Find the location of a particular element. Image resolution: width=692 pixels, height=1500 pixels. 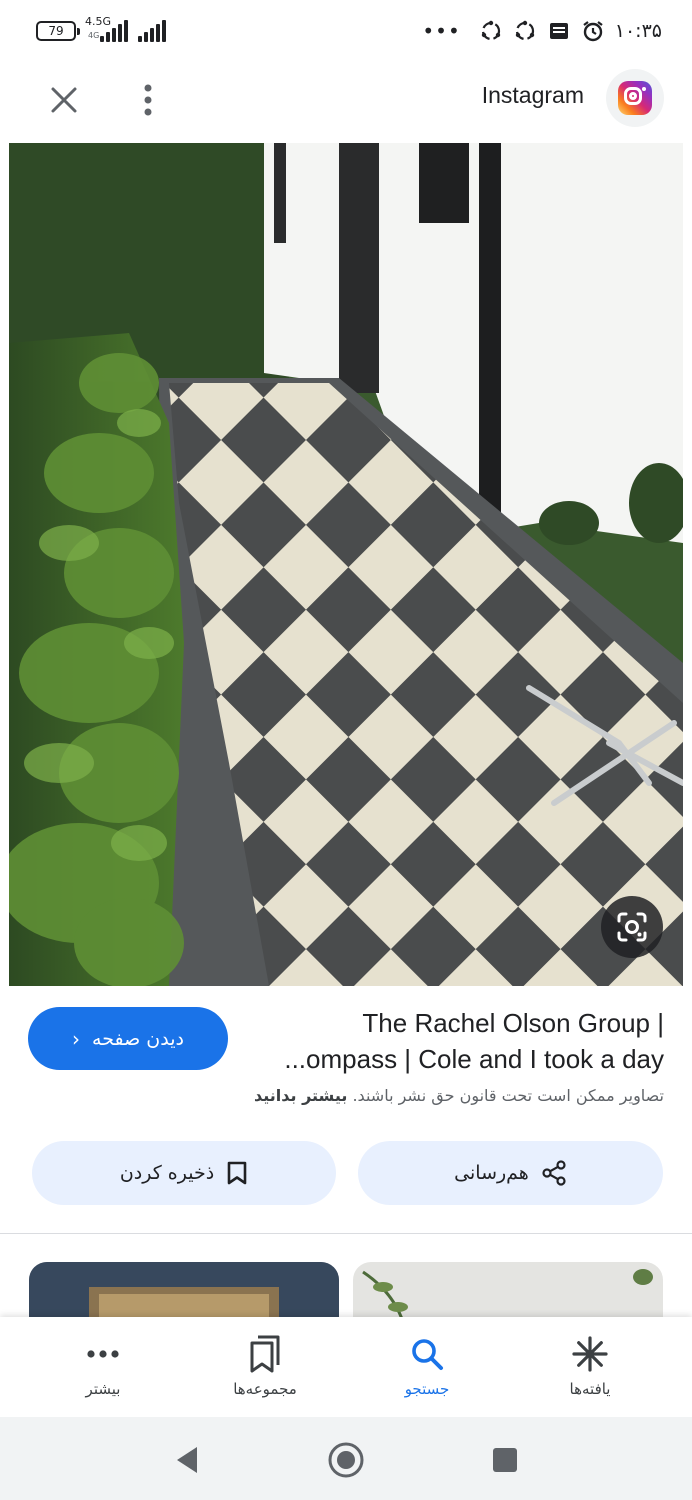

more-vert-icon is located at coordinates (148, 100).